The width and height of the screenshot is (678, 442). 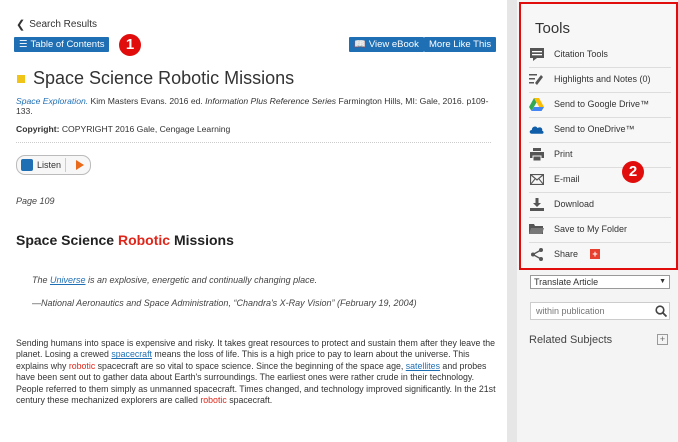 I want to click on tool-label: Share, so click(x=566, y=254).